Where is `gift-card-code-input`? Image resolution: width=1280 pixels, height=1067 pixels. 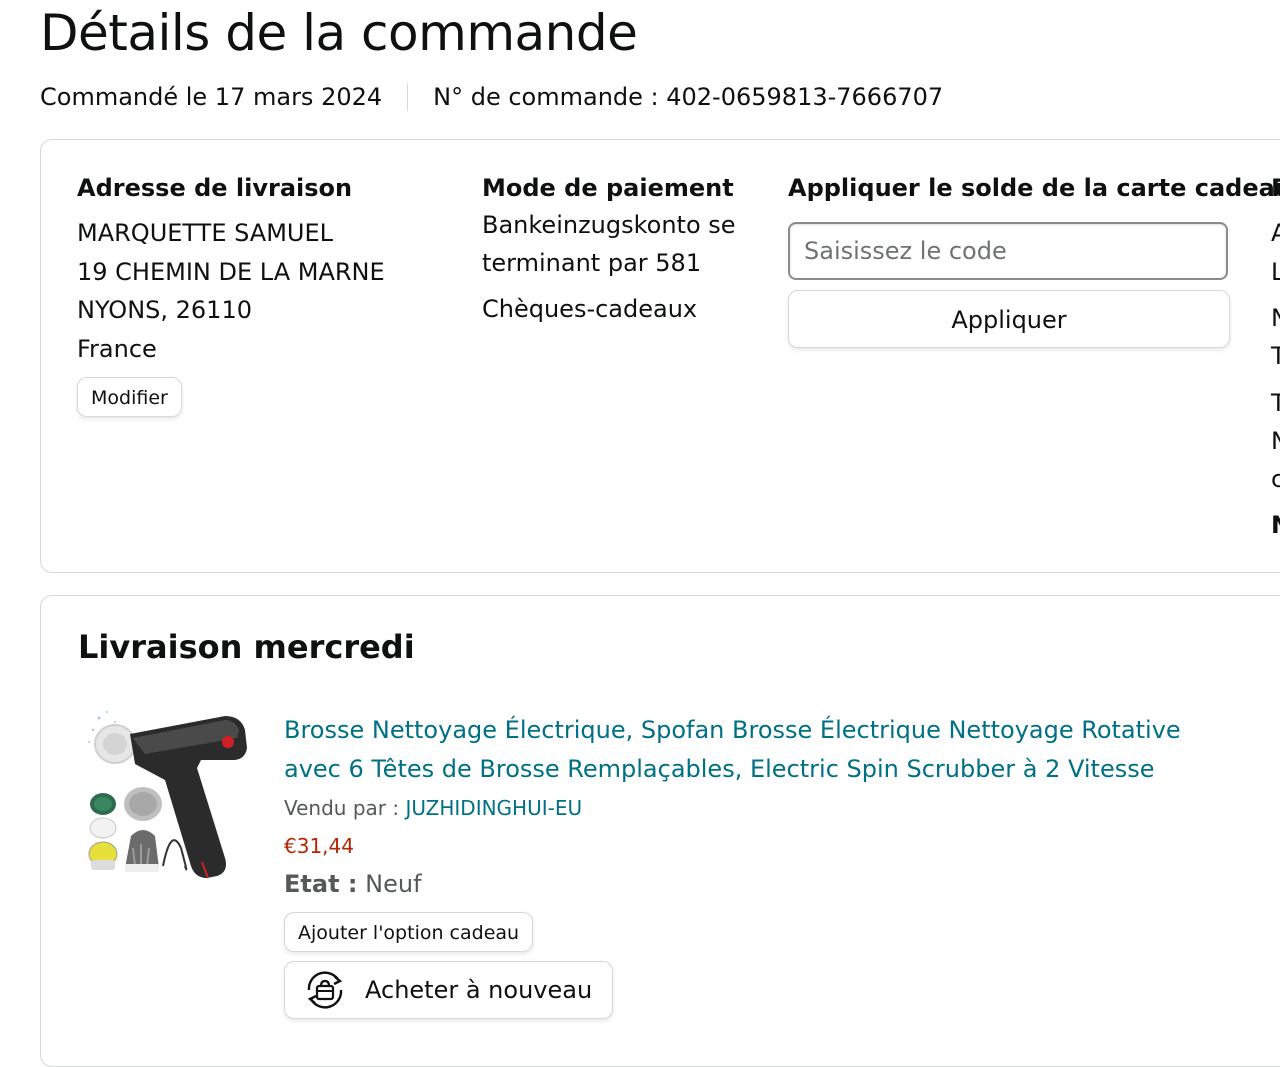 gift-card-code-input is located at coordinates (1008, 251).